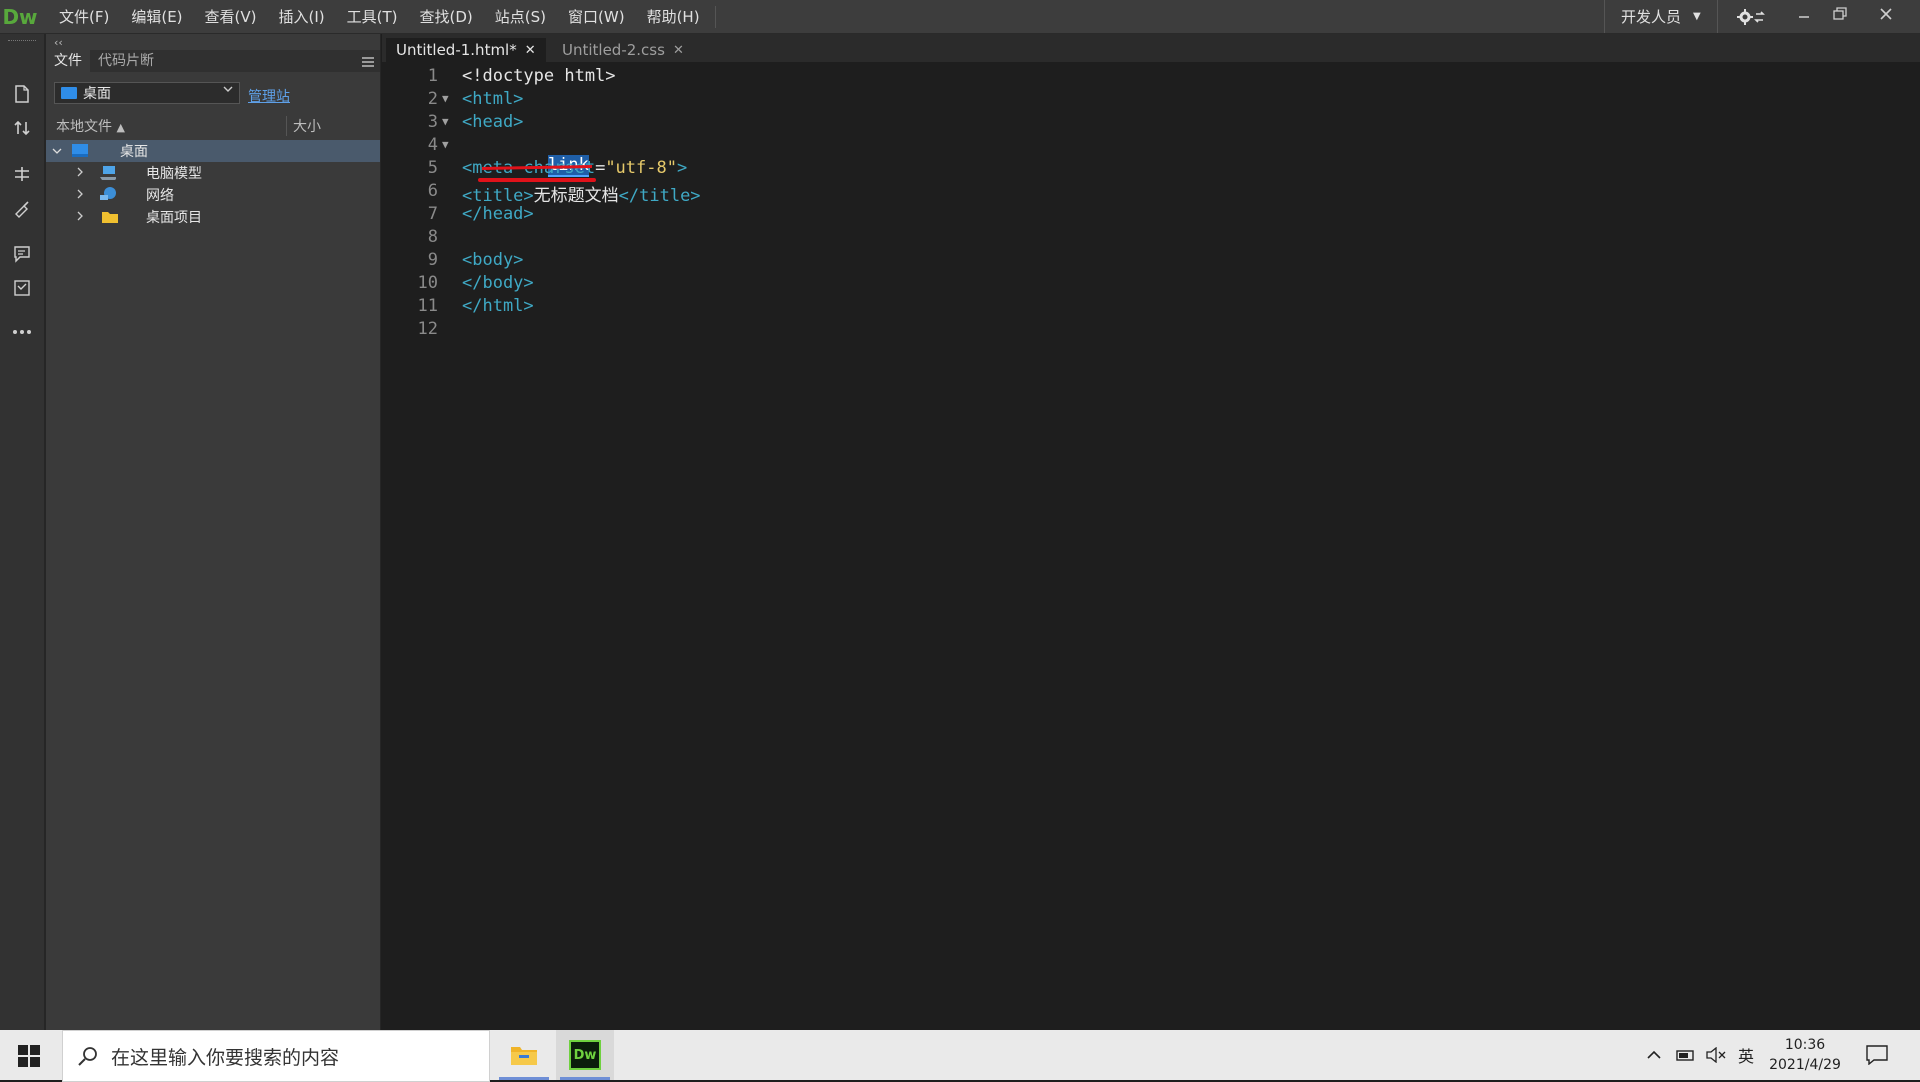  What do you see at coordinates (57, 151) in the screenshot?
I see `expand-down-icon` at bounding box center [57, 151].